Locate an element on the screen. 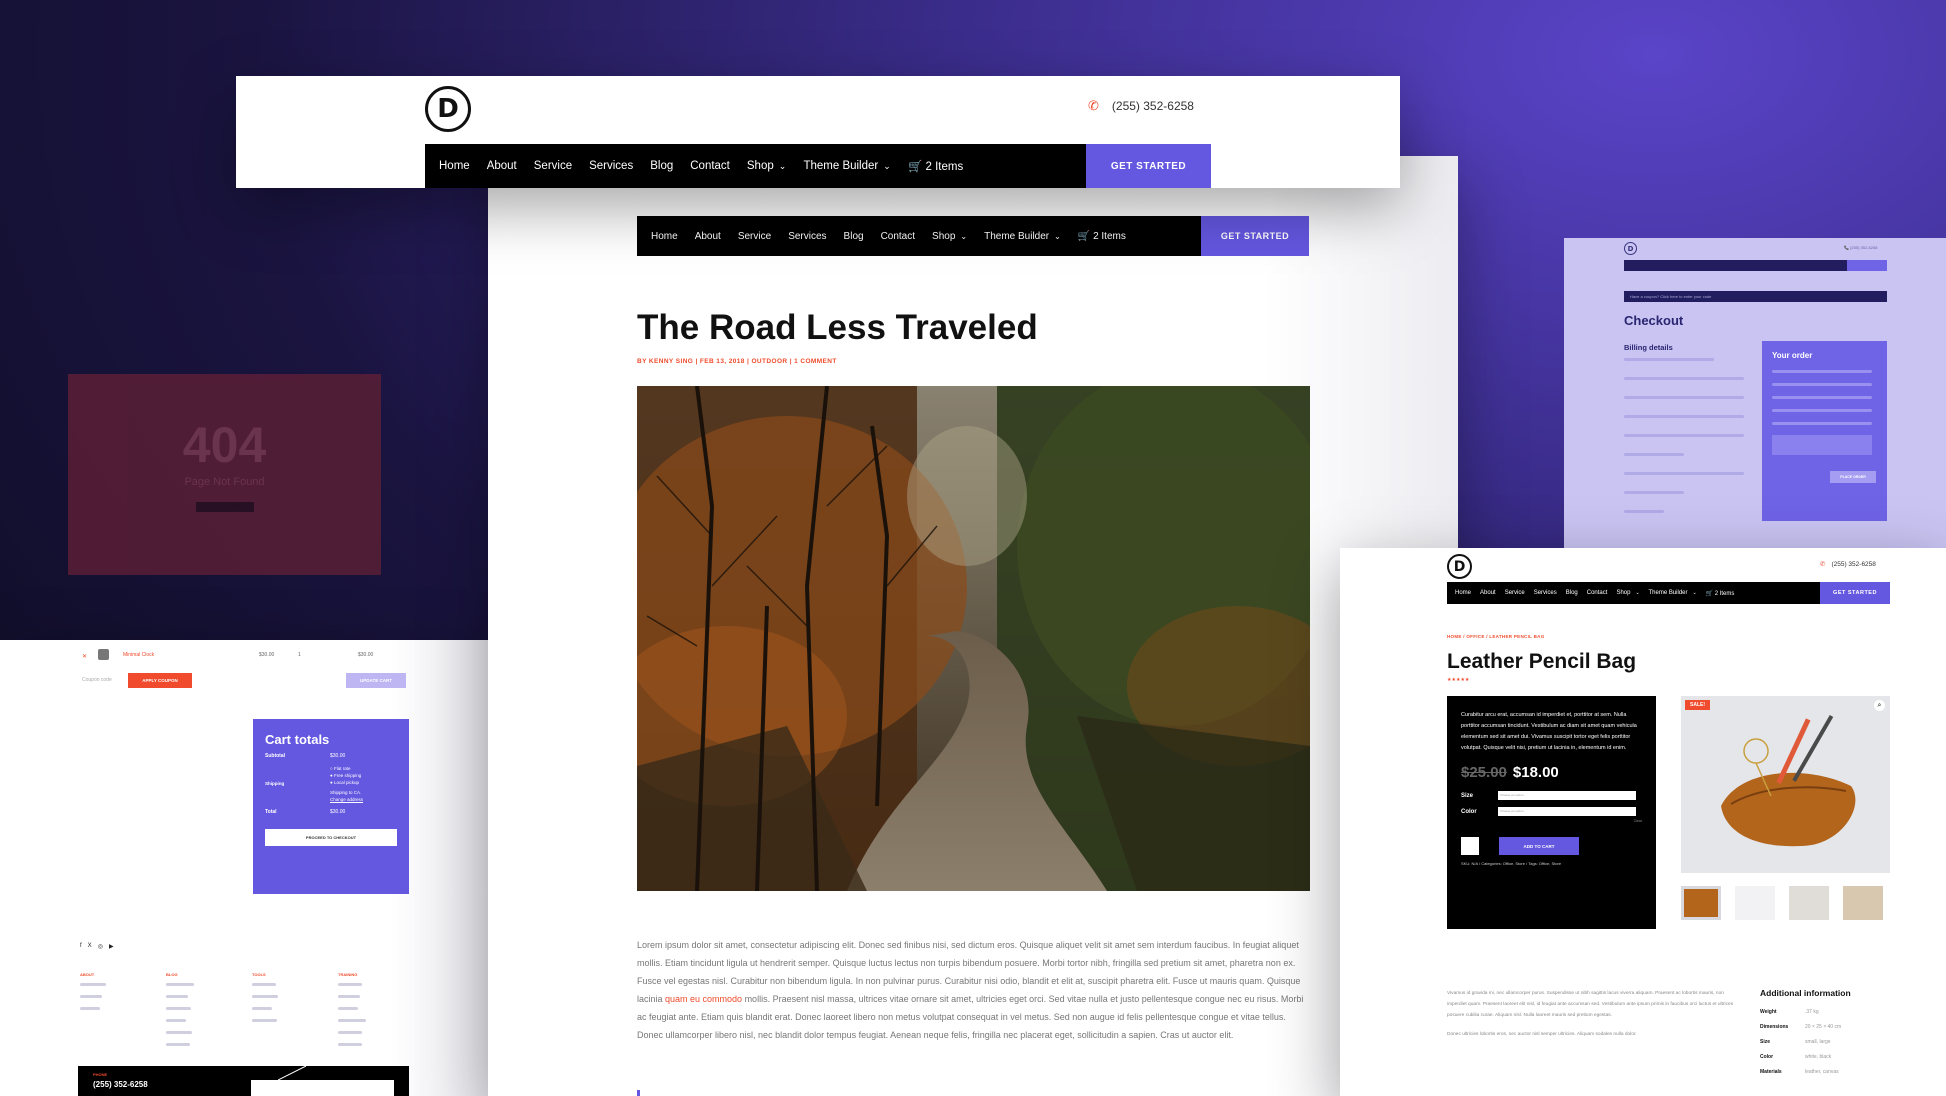  error-code: 404 is located at coordinates (224, 445).